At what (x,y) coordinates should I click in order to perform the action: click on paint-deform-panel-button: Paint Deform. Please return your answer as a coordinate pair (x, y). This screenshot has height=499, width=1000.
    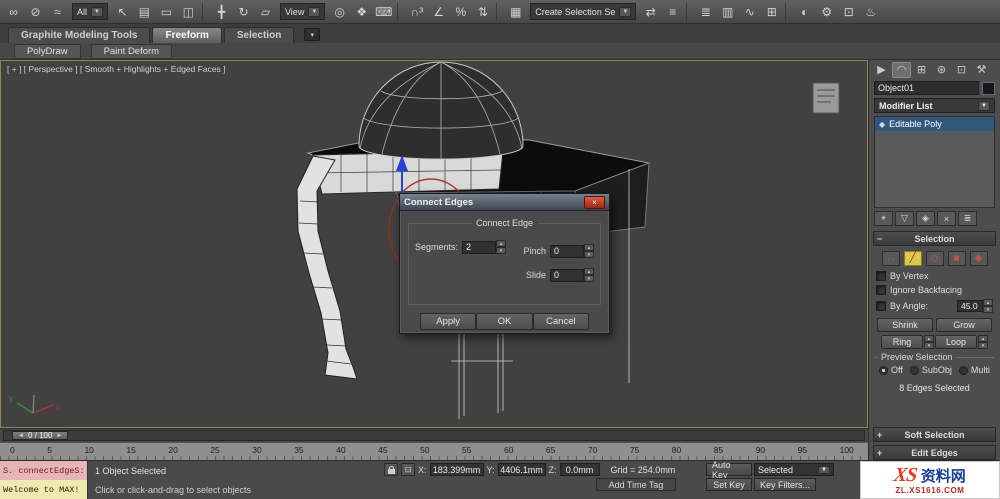
    Looking at the image, I should click on (131, 51).